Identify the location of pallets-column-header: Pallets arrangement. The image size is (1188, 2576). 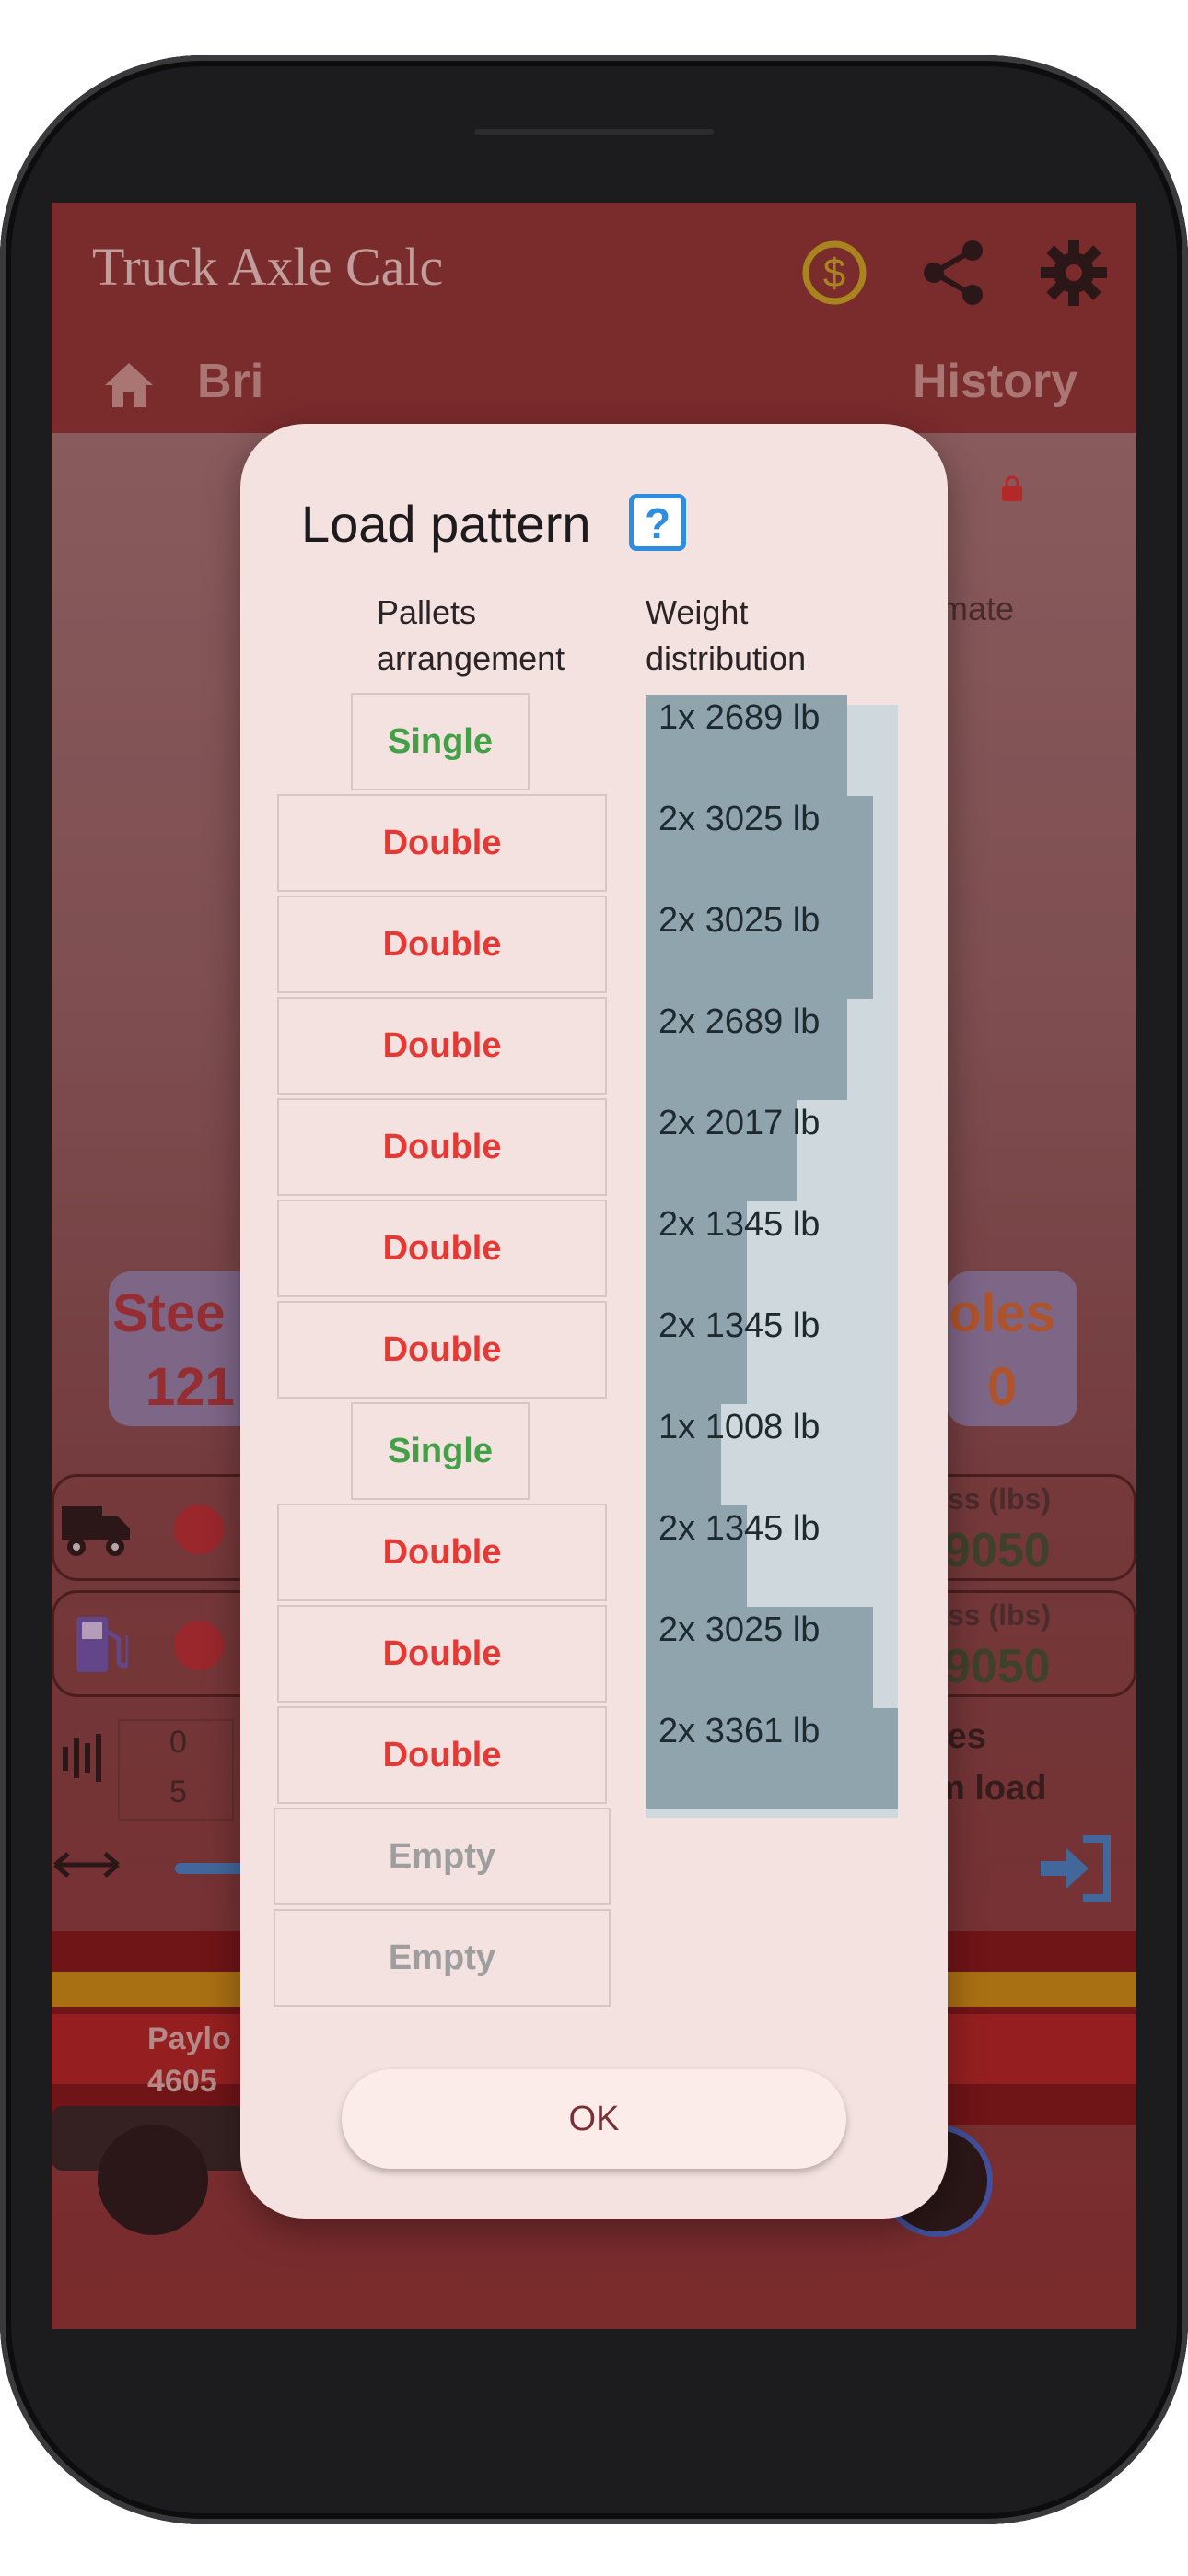
(471, 635).